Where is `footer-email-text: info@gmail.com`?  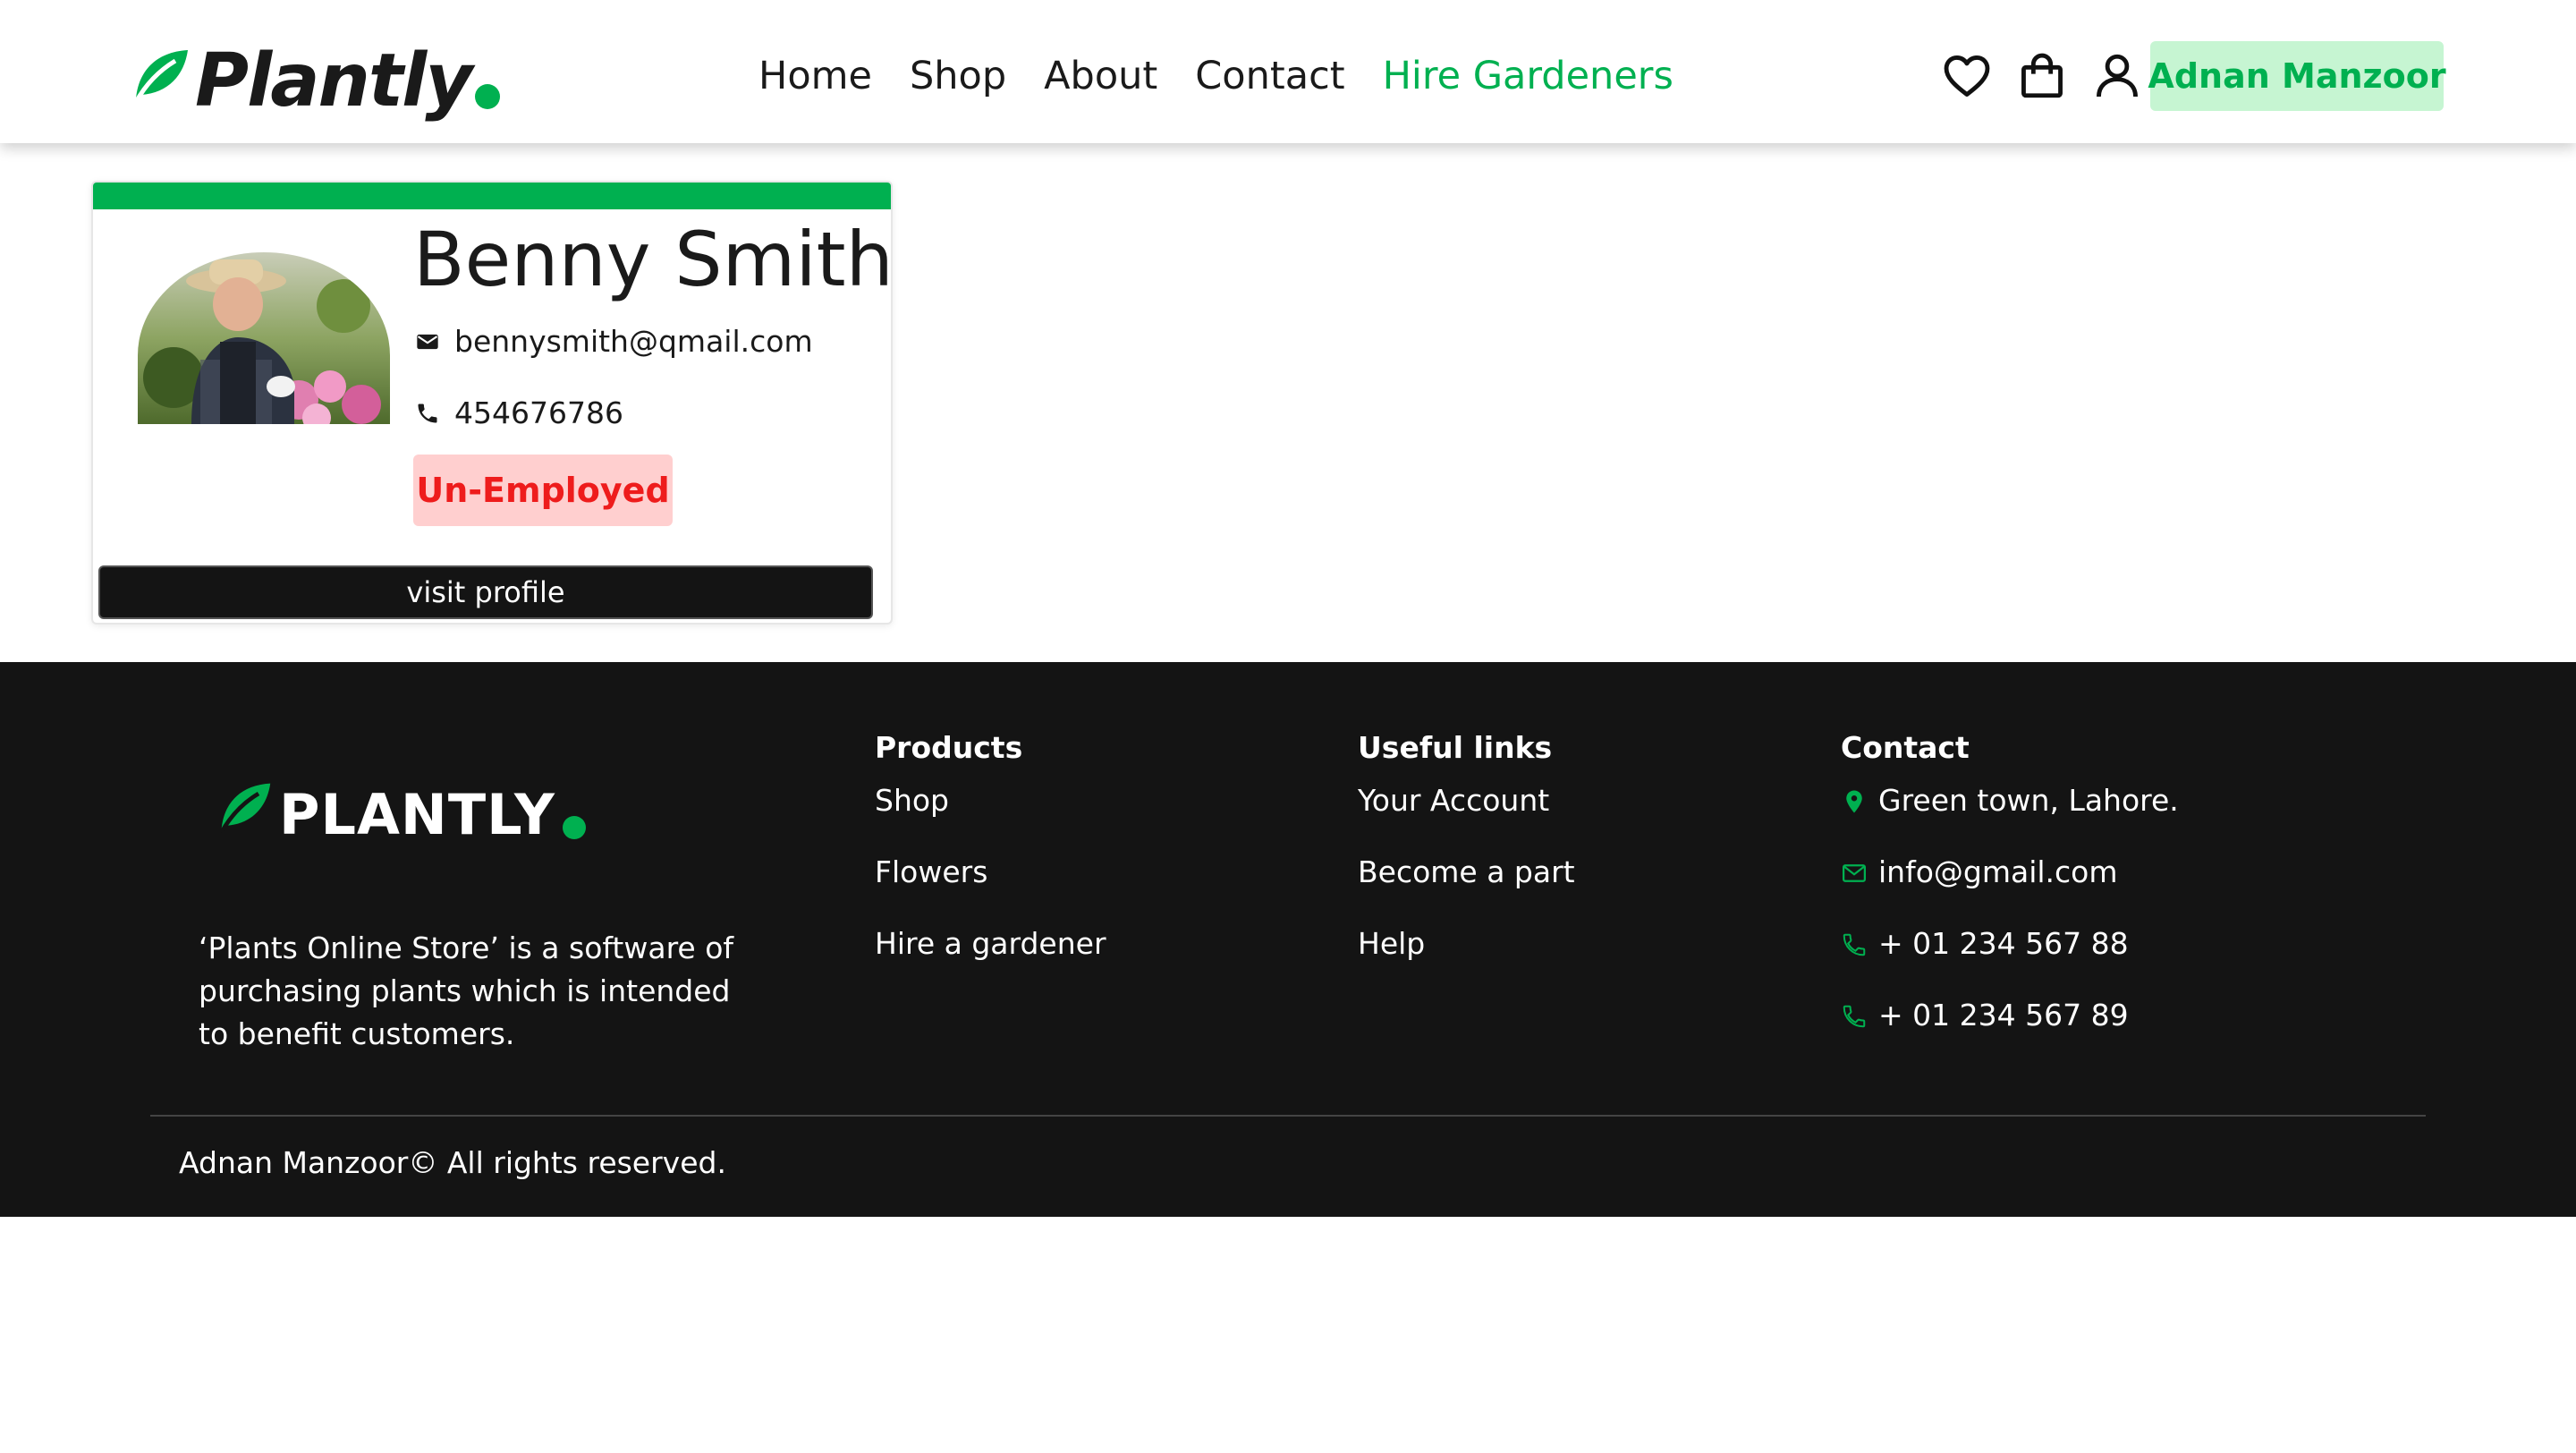
footer-email-text: info@gmail.com is located at coordinates (1998, 871).